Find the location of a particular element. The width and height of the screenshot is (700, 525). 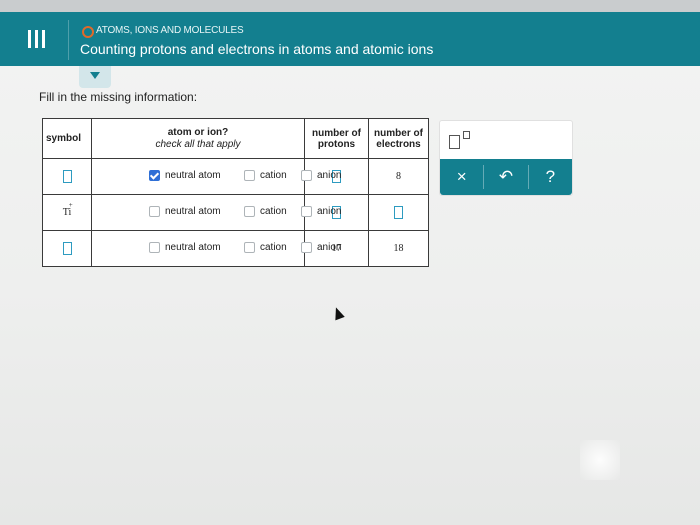

electrons-cell: 8 is located at coordinates (398, 176).